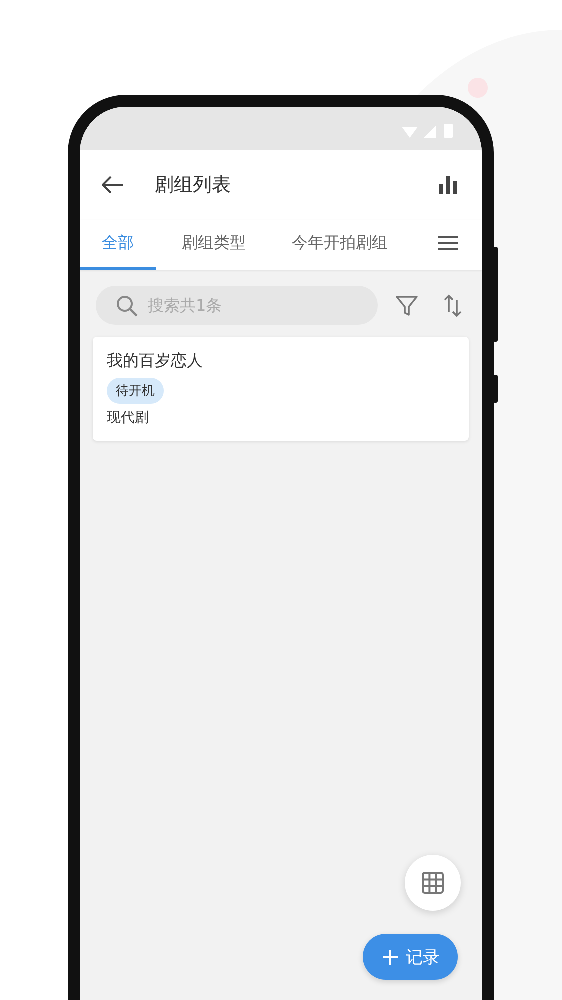 The height and width of the screenshot is (1000, 562). Describe the element at coordinates (390, 957) in the screenshot. I see `plus-icon` at that location.